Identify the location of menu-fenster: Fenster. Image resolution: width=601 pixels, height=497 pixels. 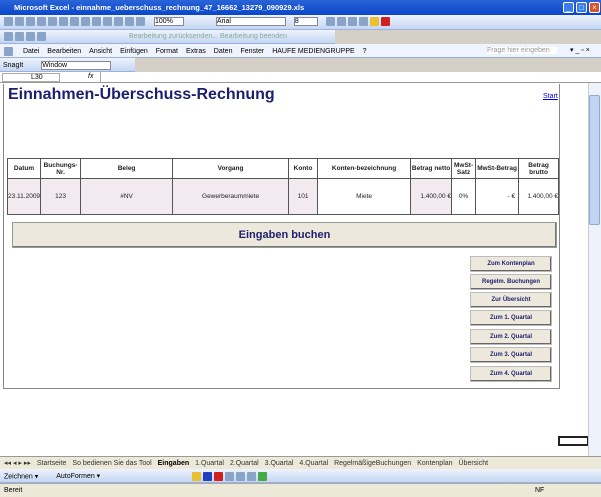
(252, 51).